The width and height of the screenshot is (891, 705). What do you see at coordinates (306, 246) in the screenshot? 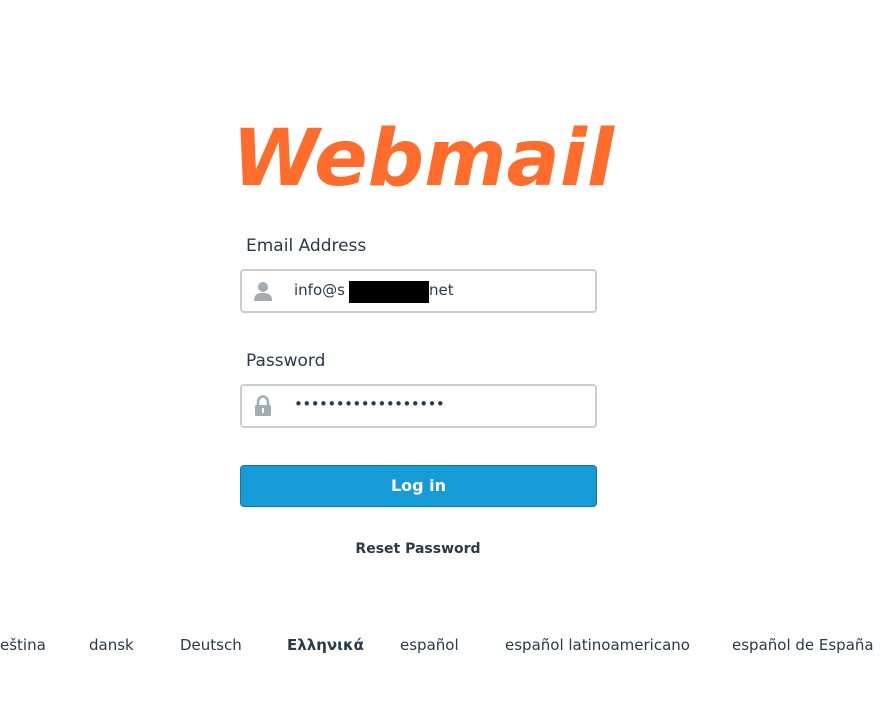
I see `email-label: Email Address` at bounding box center [306, 246].